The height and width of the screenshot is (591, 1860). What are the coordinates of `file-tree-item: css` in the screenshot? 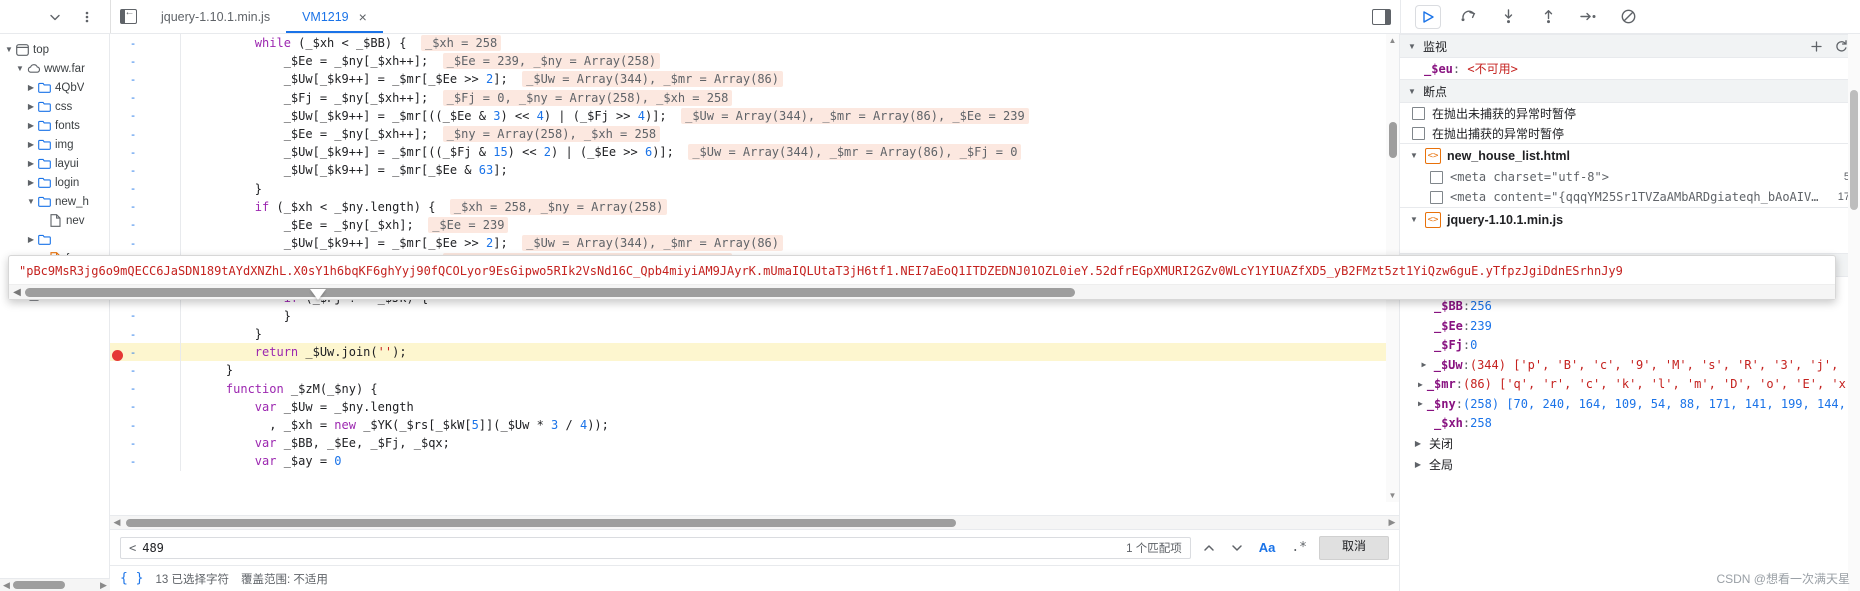 It's located at (54, 106).